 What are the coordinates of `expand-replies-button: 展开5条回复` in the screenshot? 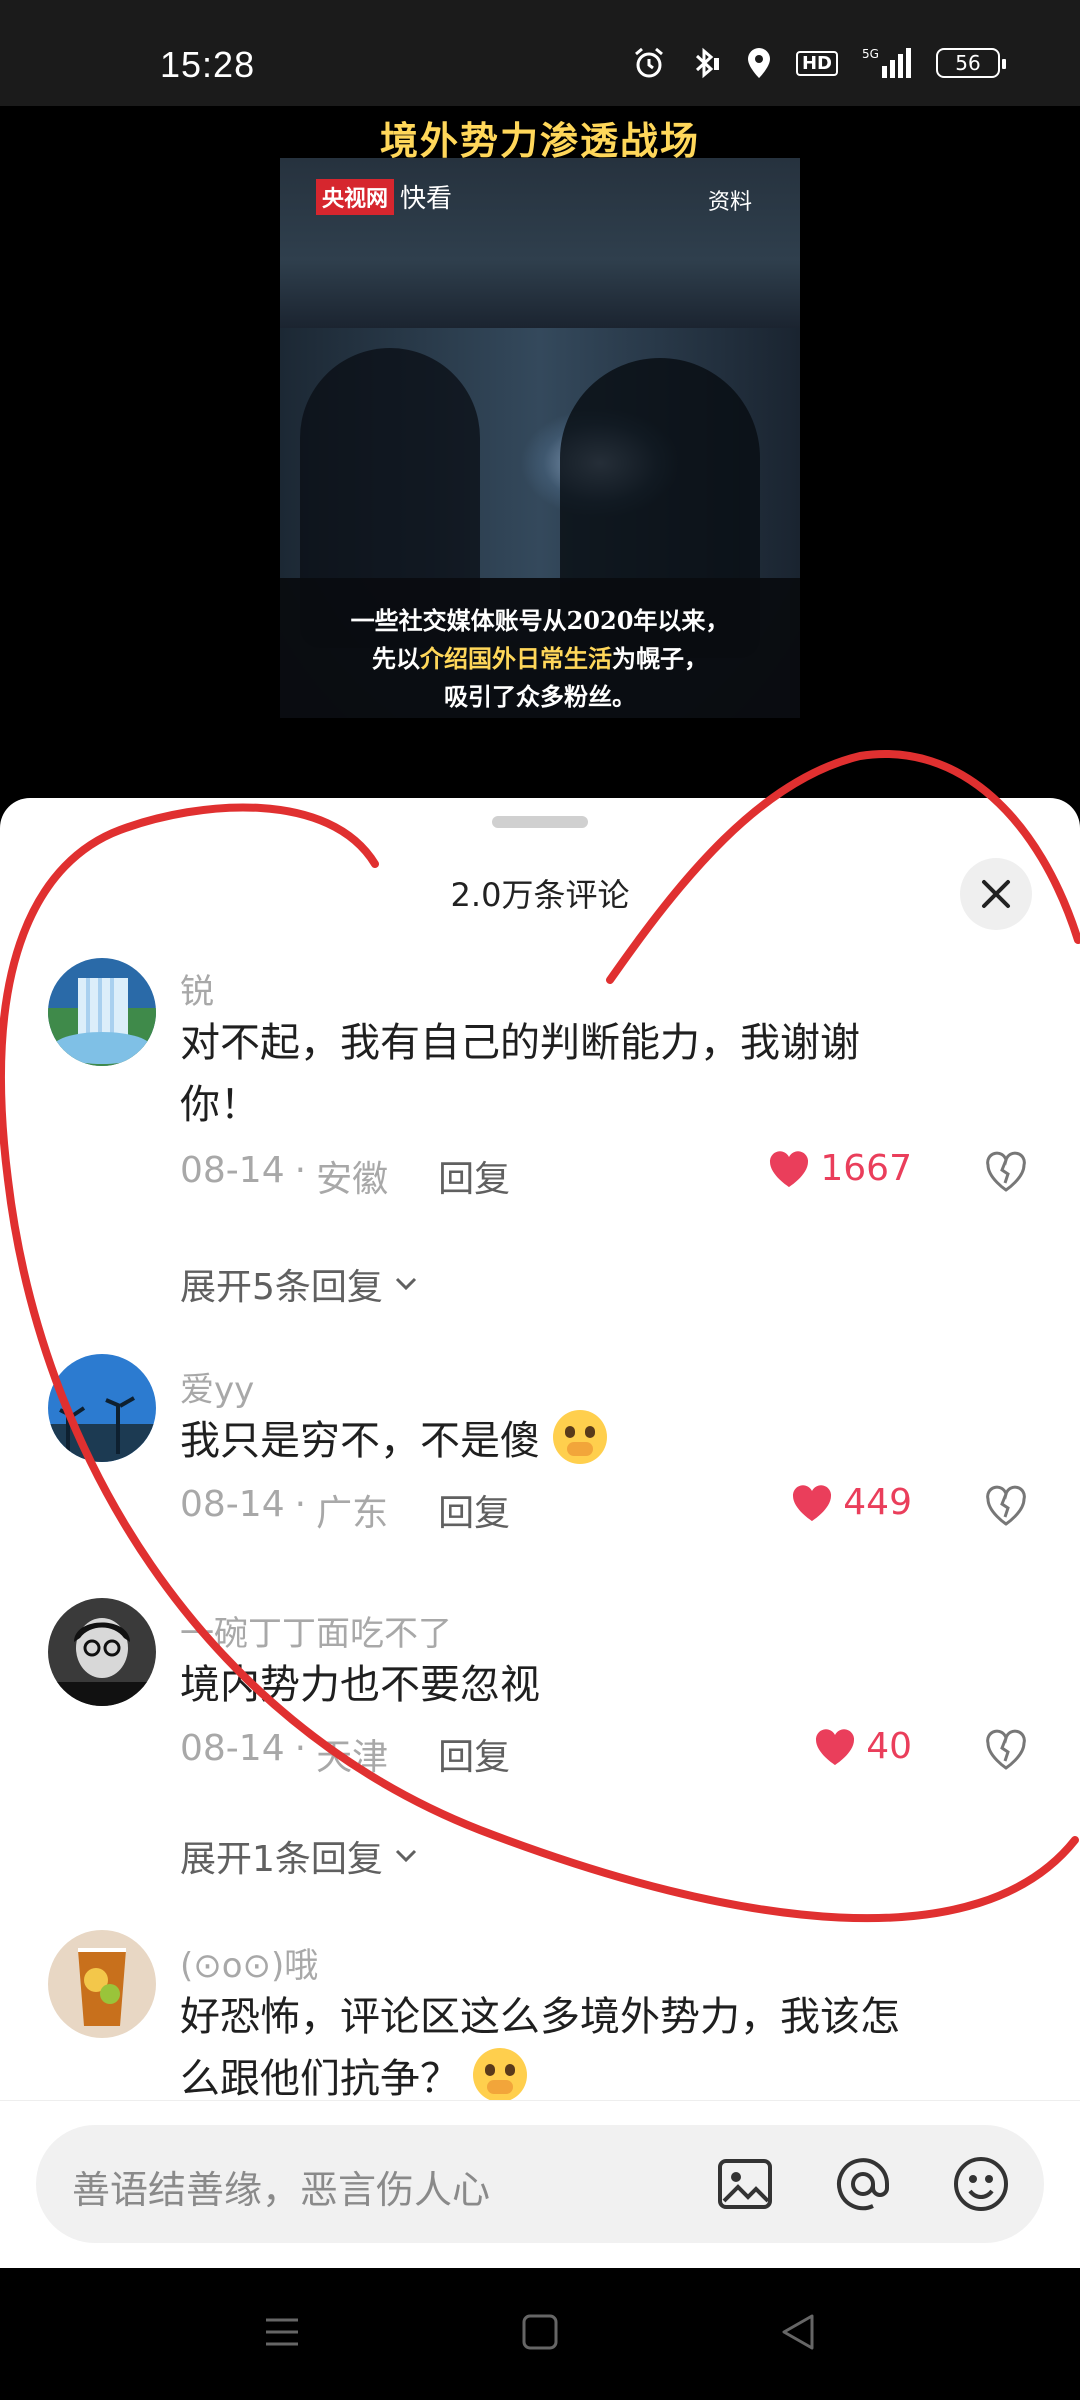 It's located at (300, 1284).